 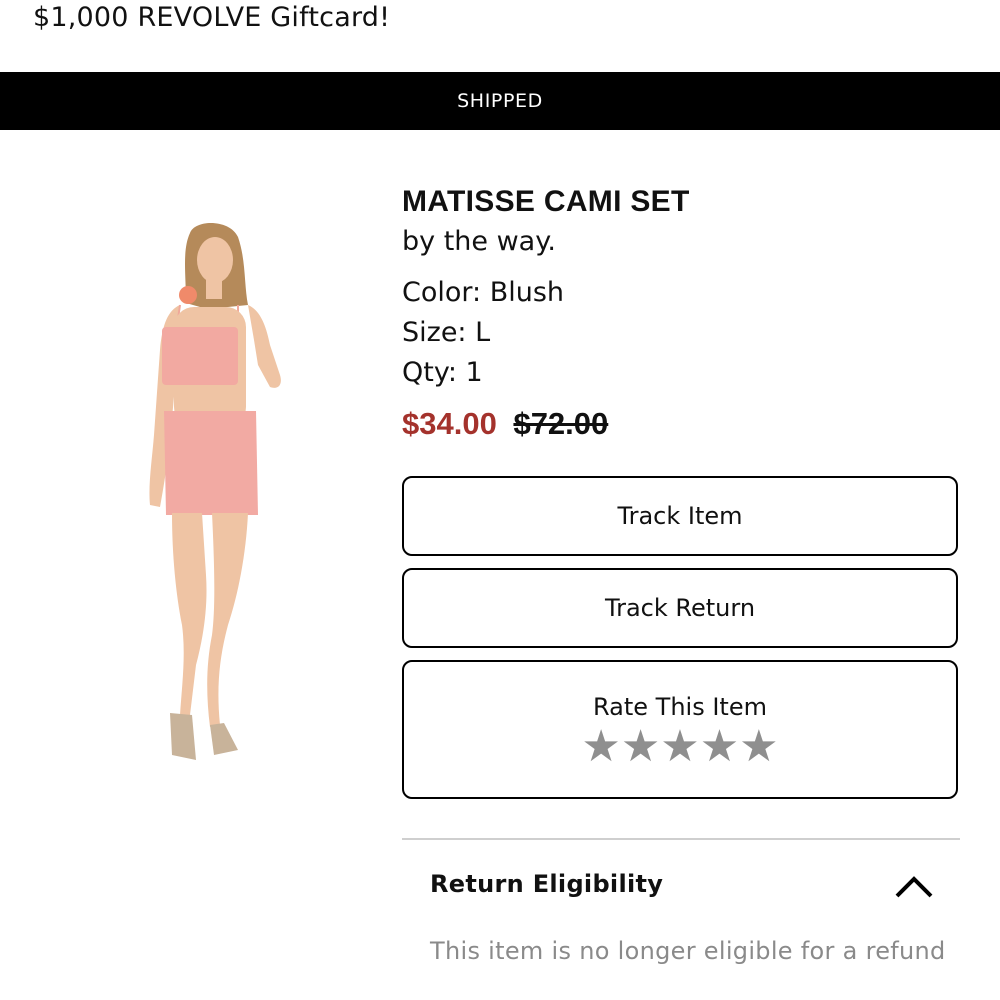 What do you see at coordinates (442, 372) in the screenshot?
I see `product-quantity: Qty: 1` at bounding box center [442, 372].